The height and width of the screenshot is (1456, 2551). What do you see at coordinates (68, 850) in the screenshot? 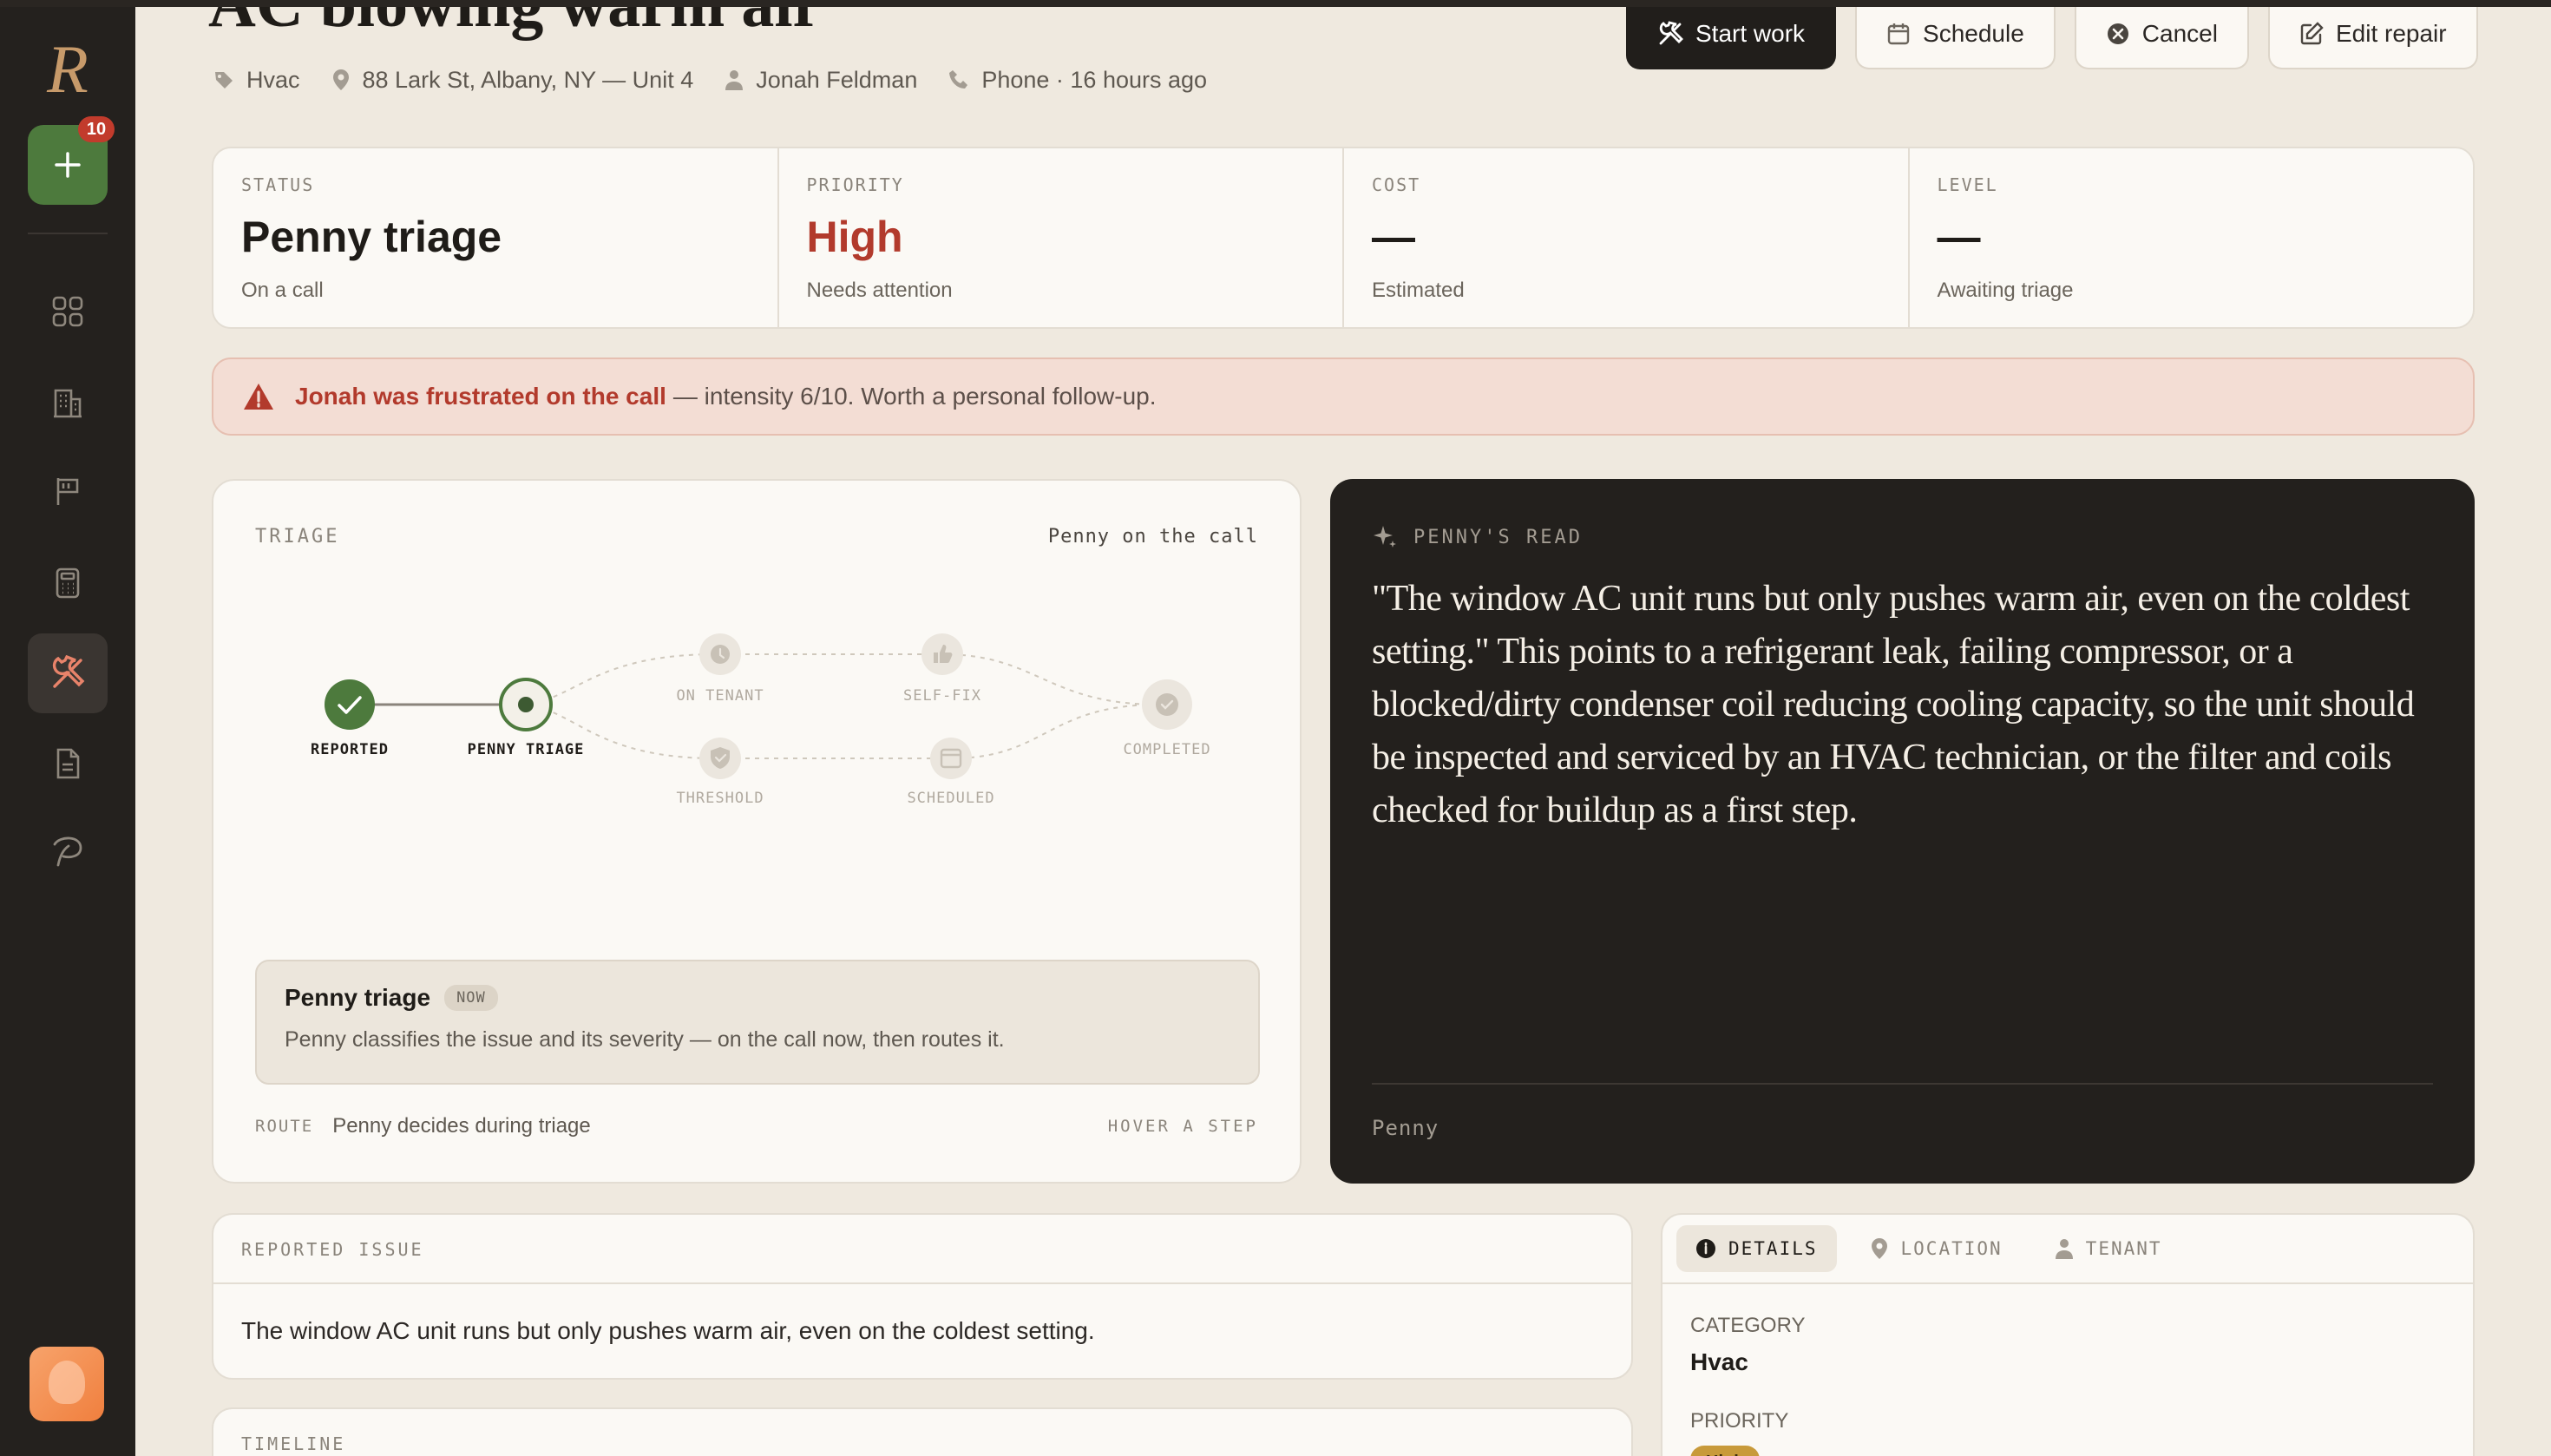
I see `sidebar-item-penny` at bounding box center [68, 850].